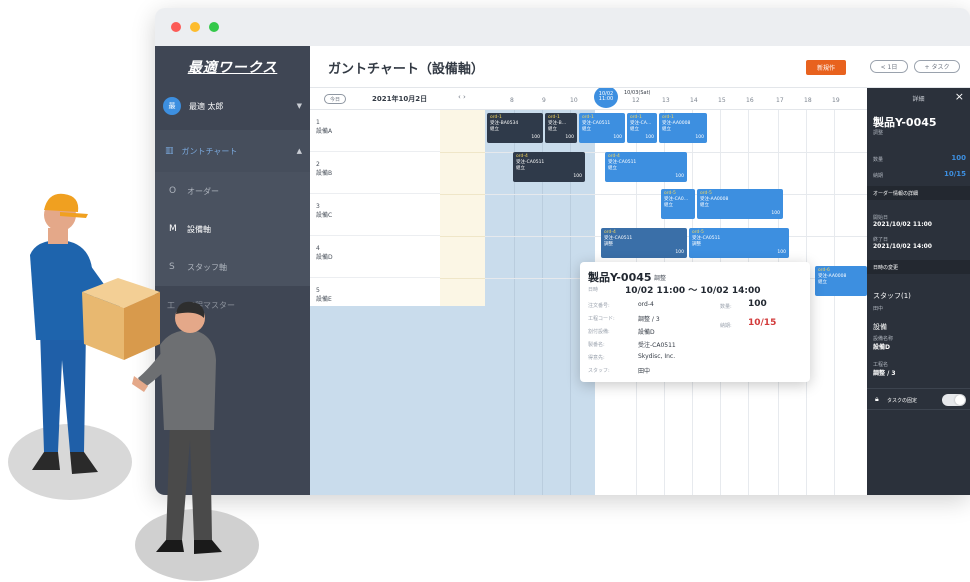  I want to click on detail-qty: 100, so click(958, 158).